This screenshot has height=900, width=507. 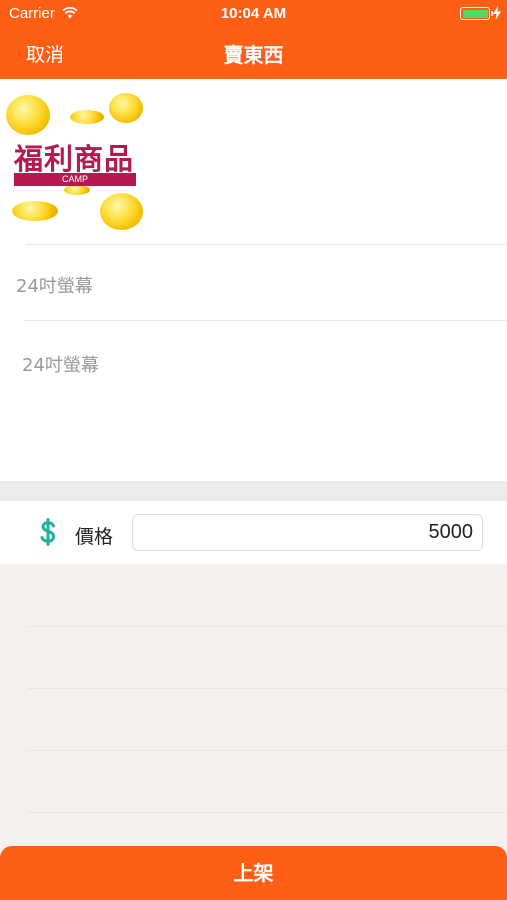 What do you see at coordinates (48, 532) in the screenshot?
I see `dollar-icon` at bounding box center [48, 532].